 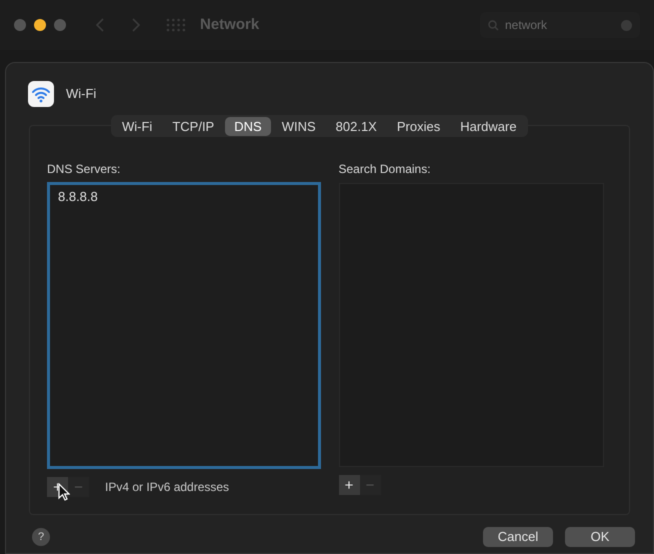 What do you see at coordinates (184, 196) in the screenshot?
I see `list-entry: 8.8.8.8` at bounding box center [184, 196].